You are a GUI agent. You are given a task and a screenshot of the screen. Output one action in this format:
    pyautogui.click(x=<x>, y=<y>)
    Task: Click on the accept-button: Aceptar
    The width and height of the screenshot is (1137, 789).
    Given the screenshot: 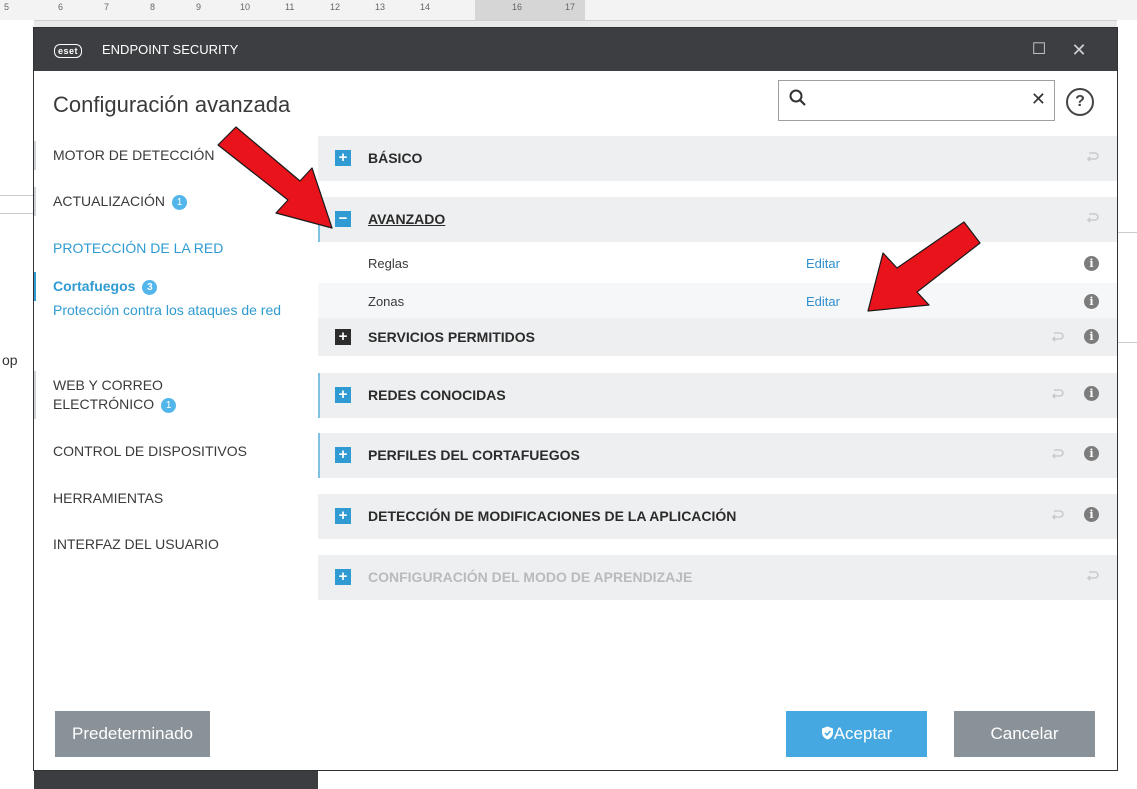 What is the action you would take?
    pyautogui.click(x=856, y=734)
    